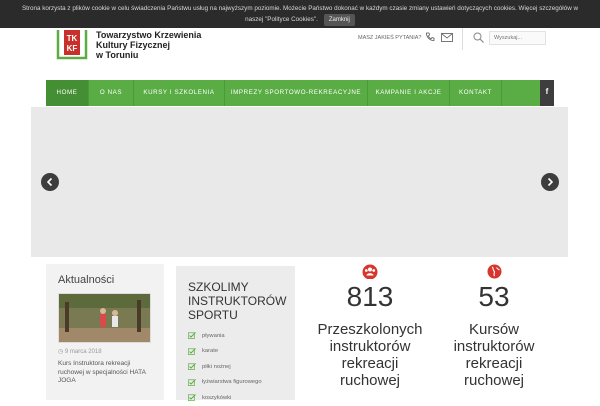  I want to click on slider-prev-button, so click(50, 182).